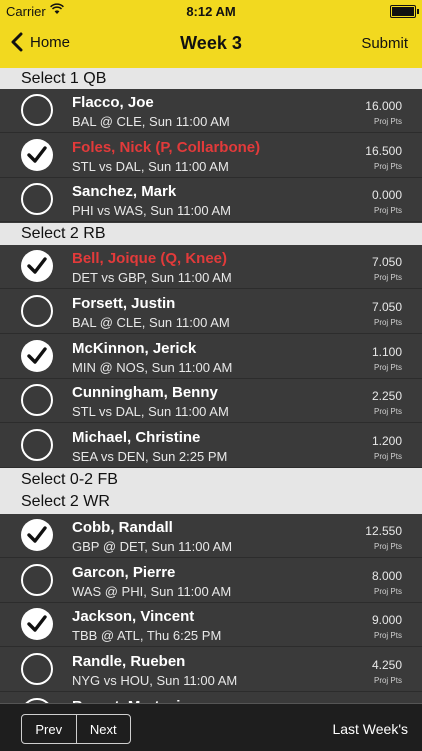 The height and width of the screenshot is (751, 422). What do you see at coordinates (152, 367) in the screenshot?
I see `player-game-info: MIN @ NOS, Sun 11:00 AM` at bounding box center [152, 367].